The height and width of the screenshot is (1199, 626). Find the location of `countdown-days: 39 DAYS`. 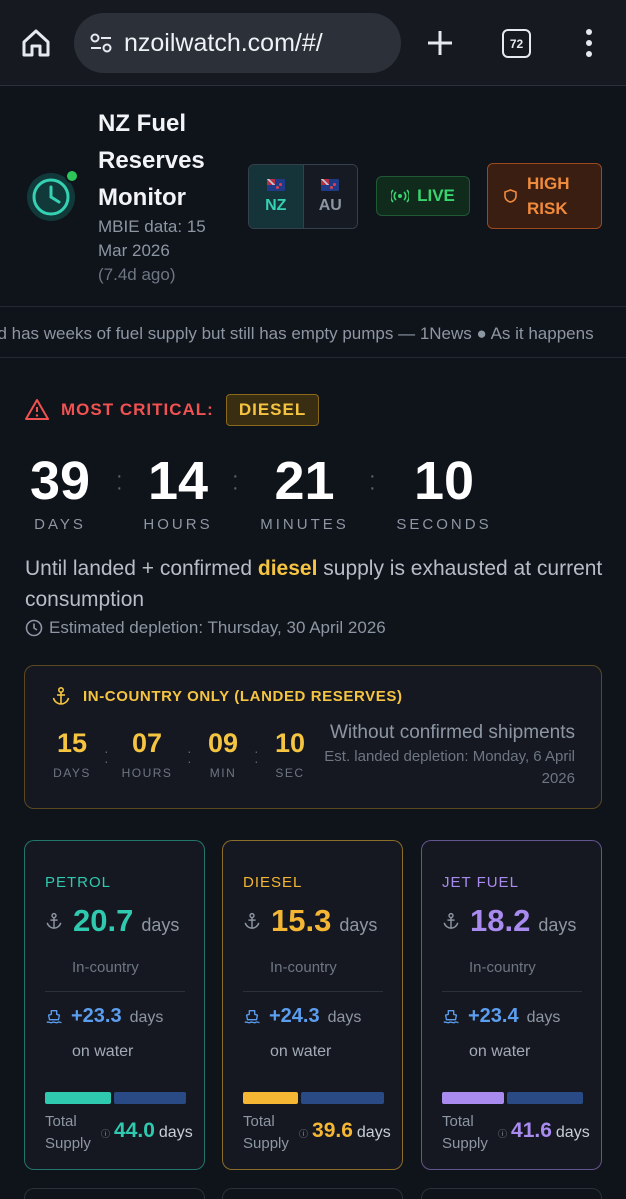

countdown-days: 39 DAYS is located at coordinates (60, 491).